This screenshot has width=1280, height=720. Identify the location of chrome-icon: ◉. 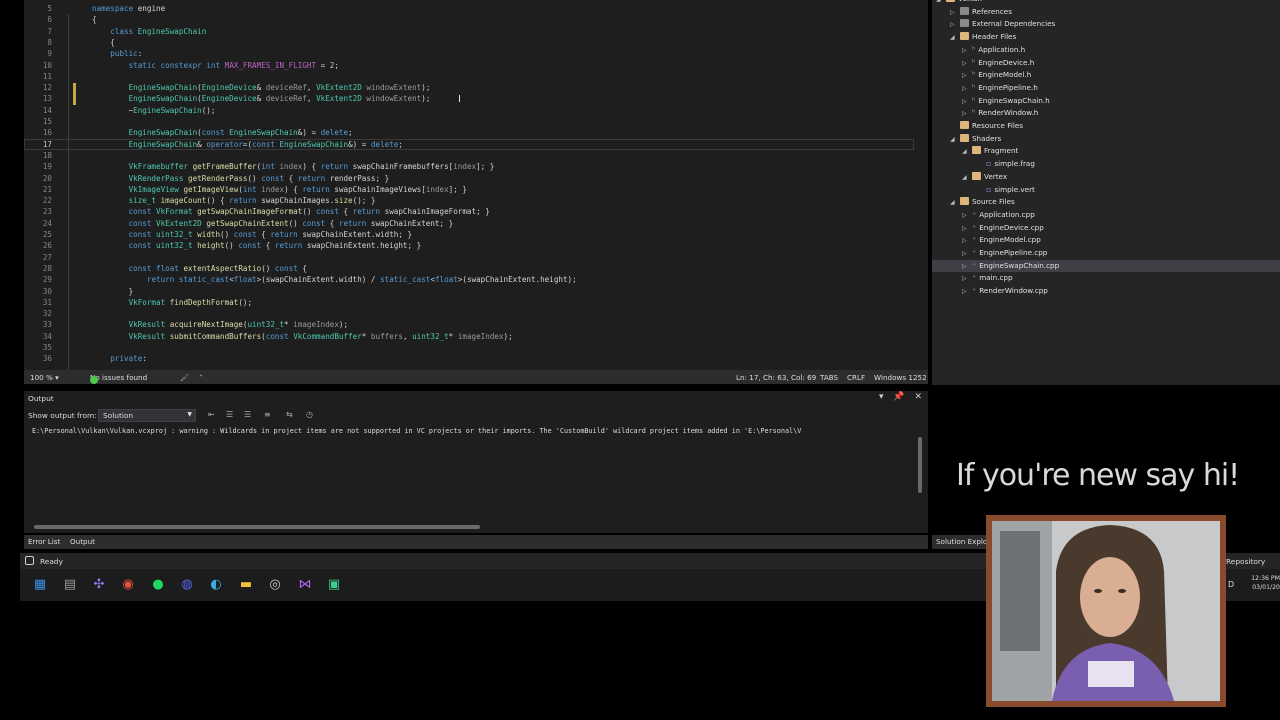
(128, 585).